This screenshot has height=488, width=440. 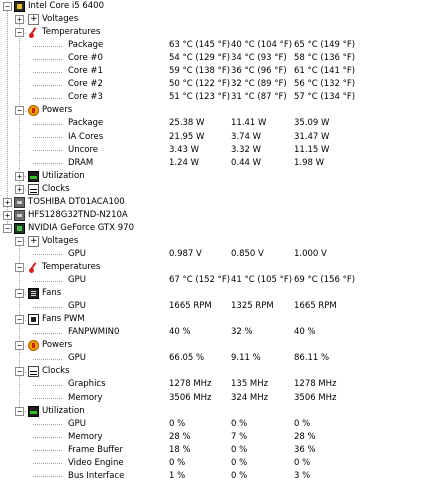 What do you see at coordinates (81, 162) in the screenshot?
I see `sensor-label: DRAM` at bounding box center [81, 162].